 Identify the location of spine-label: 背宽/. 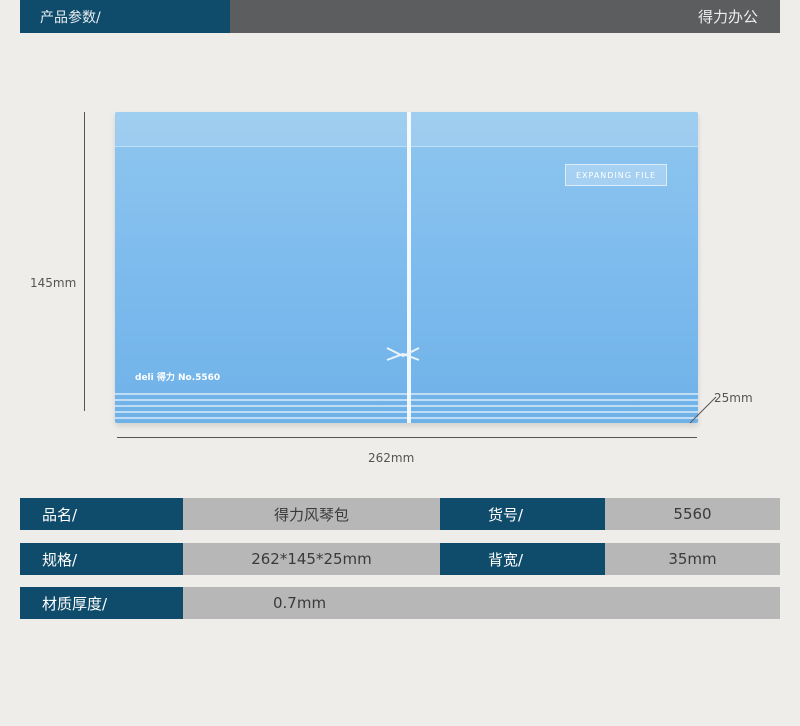
(522, 559).